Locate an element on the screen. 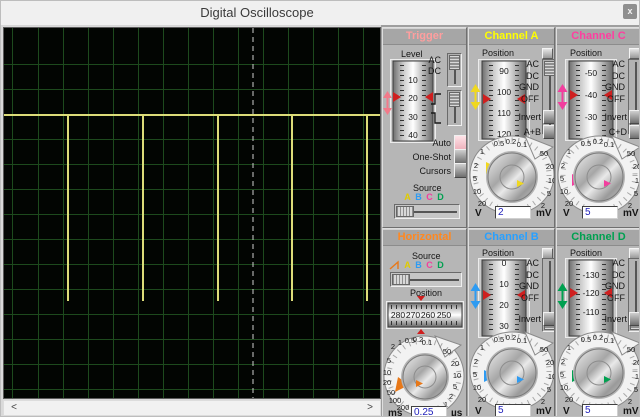  horizontal-source-slider is located at coordinates (426, 279).